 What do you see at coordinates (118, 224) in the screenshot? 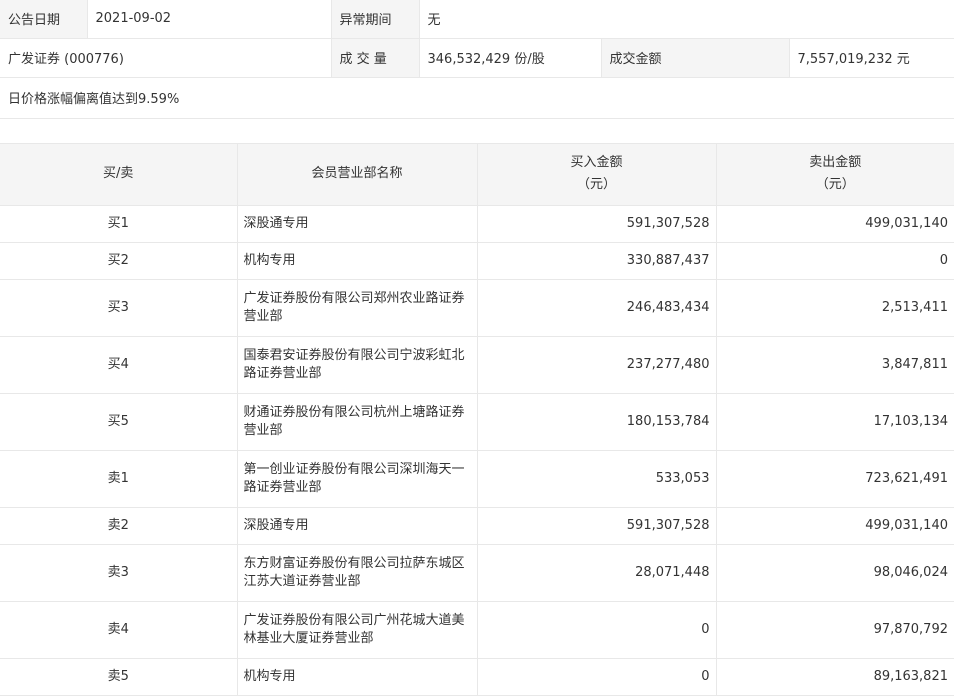
I see `side-cell: 买1` at bounding box center [118, 224].